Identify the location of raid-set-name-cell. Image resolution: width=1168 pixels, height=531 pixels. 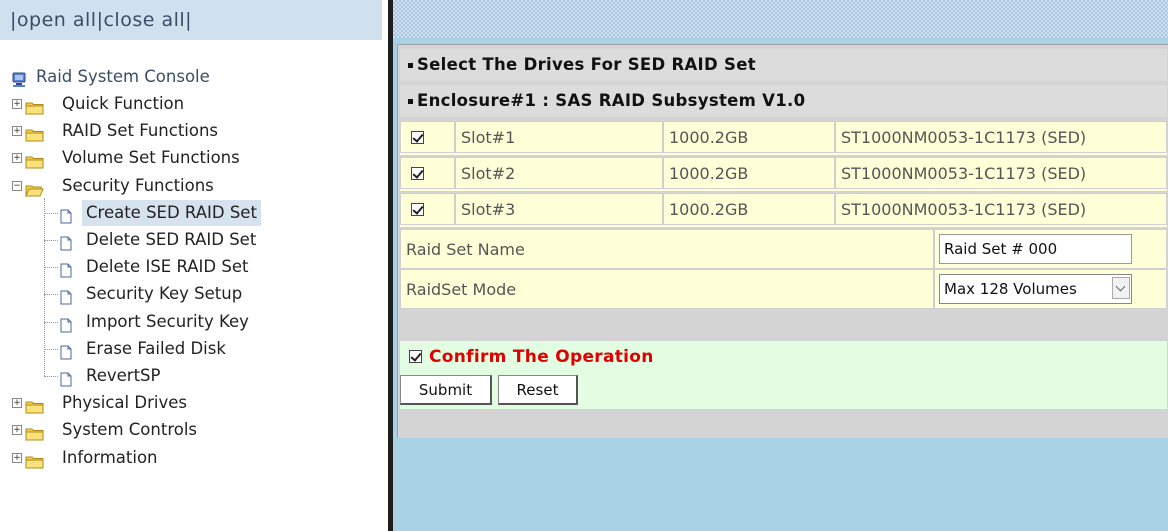
(1050, 249).